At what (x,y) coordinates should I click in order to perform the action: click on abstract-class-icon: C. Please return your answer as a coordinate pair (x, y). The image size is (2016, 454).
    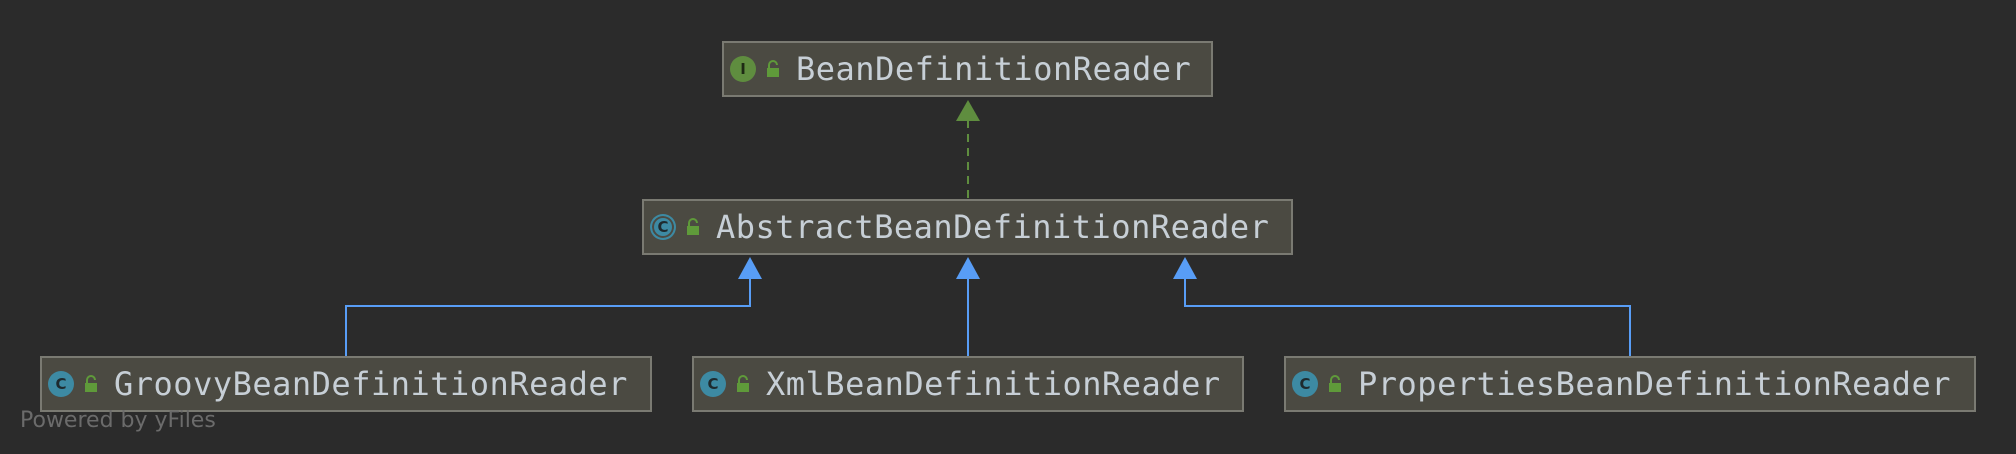
    Looking at the image, I should click on (663, 227).